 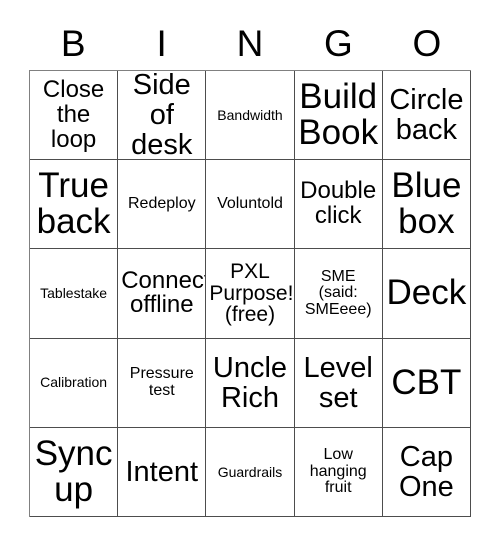 I want to click on bingo-cell-r1c5: Circle back, so click(x=426, y=116).